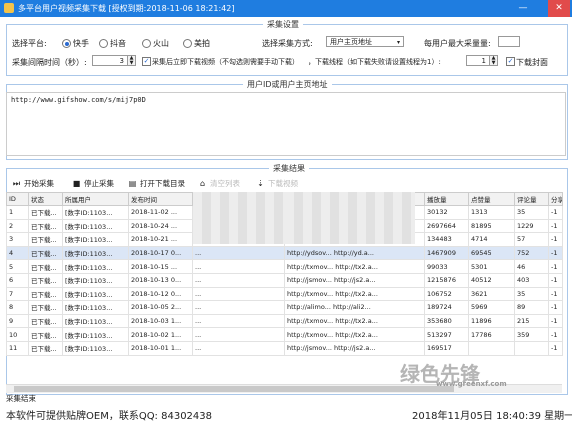 Image resolution: width=572 pixels, height=423 pixels. Describe the element at coordinates (17, 199) in the screenshot. I see `column-header: ID` at that location.